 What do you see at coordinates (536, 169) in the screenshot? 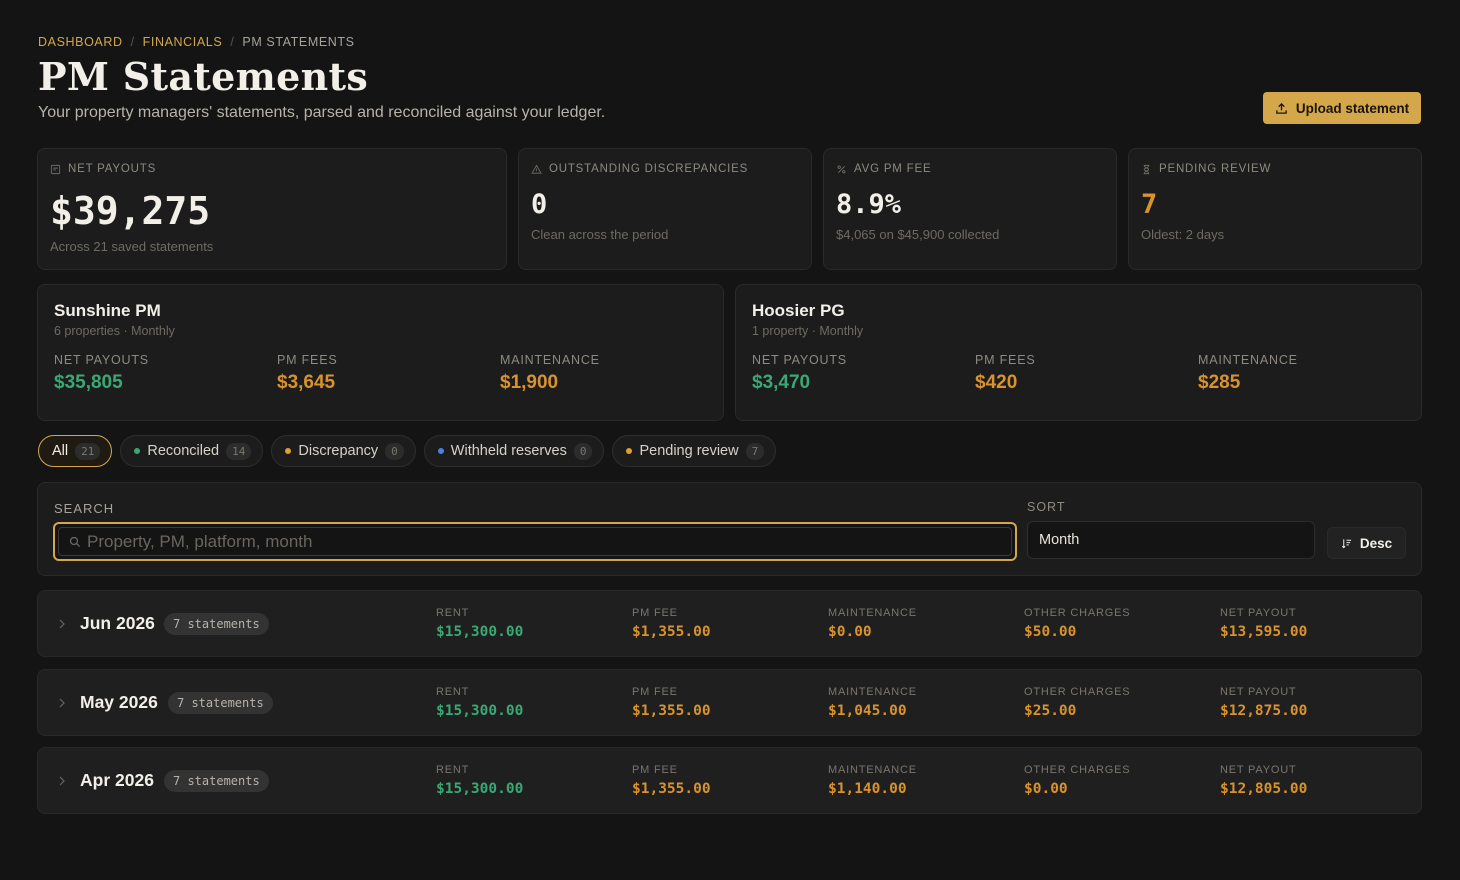
I see `warning-icon` at bounding box center [536, 169].